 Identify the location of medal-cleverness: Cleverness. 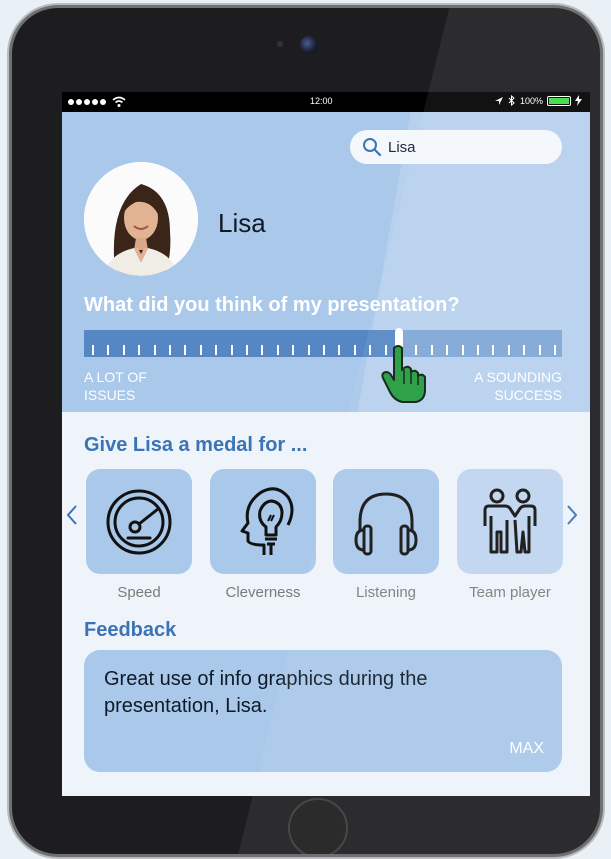
(263, 535).